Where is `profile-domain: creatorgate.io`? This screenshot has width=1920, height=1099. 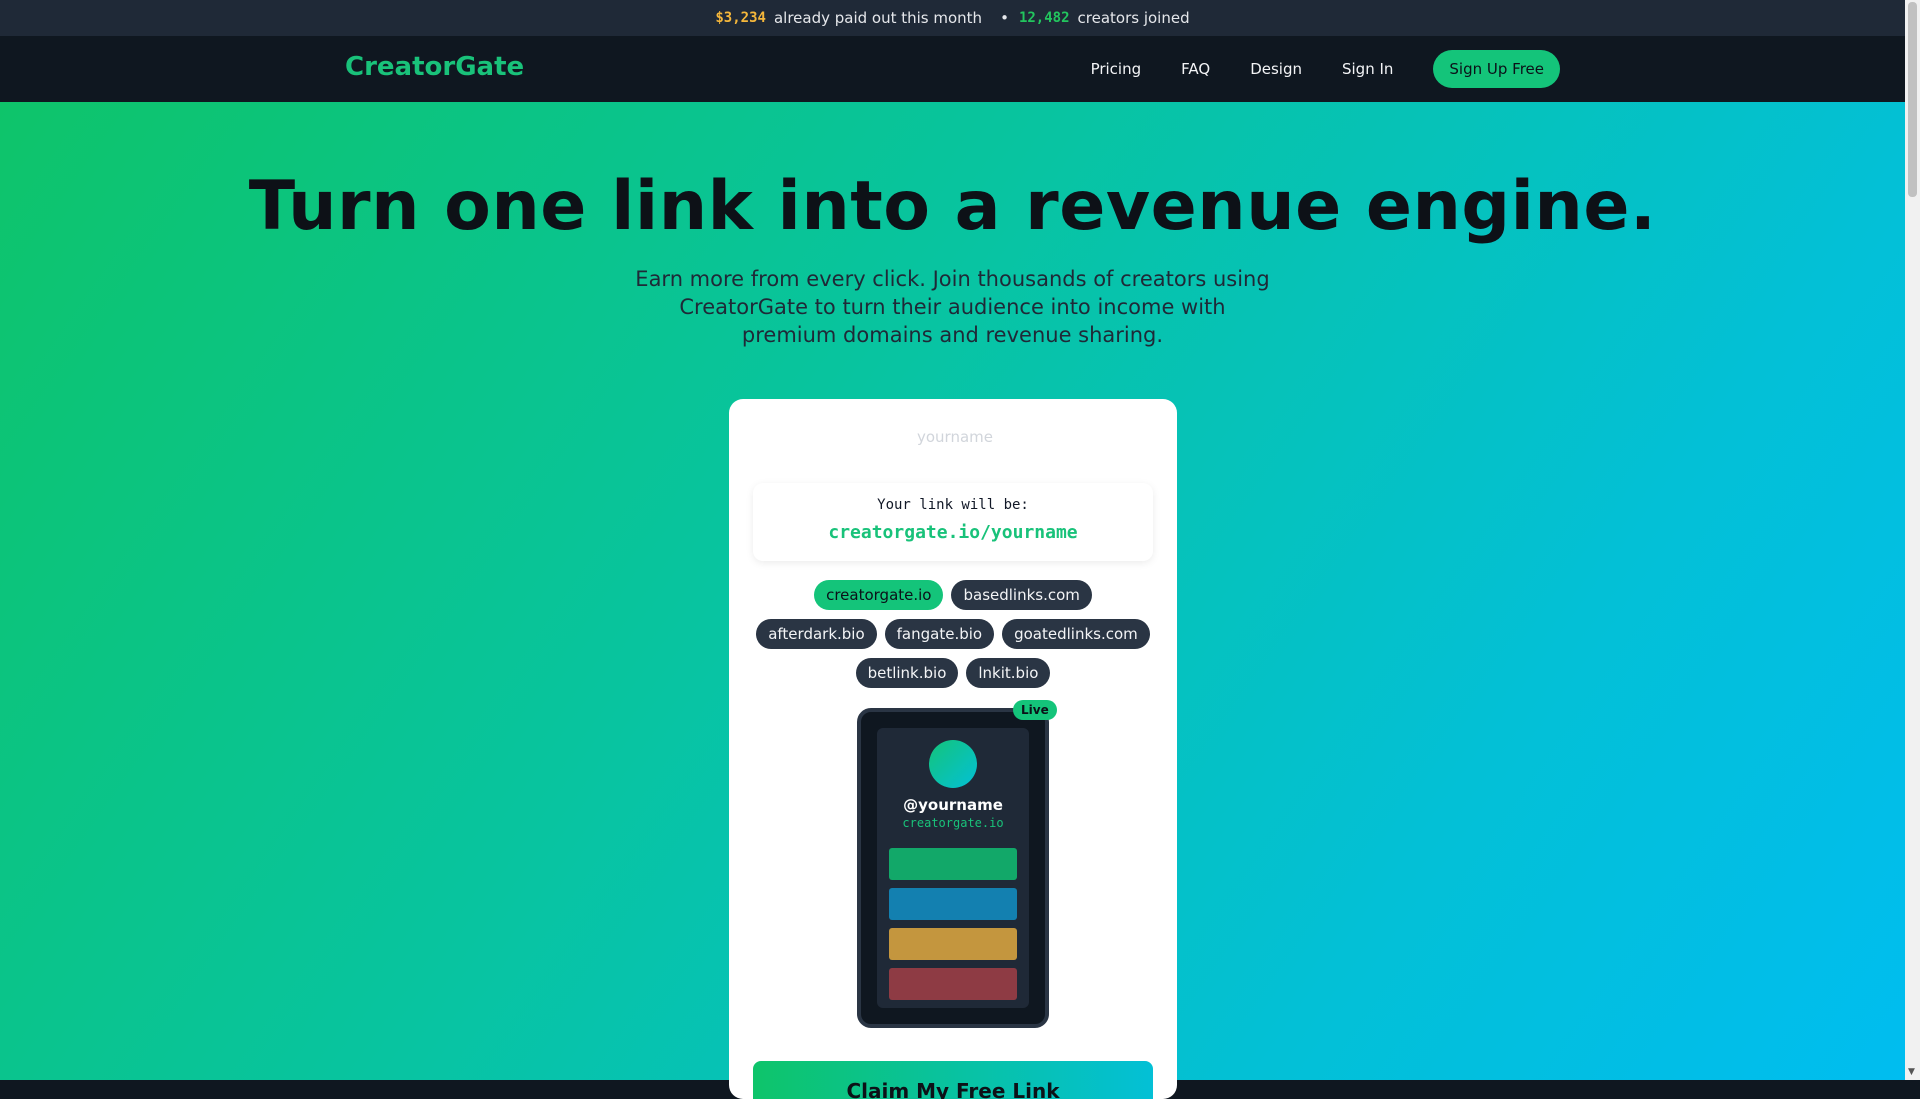 profile-domain: creatorgate.io is located at coordinates (953, 823).